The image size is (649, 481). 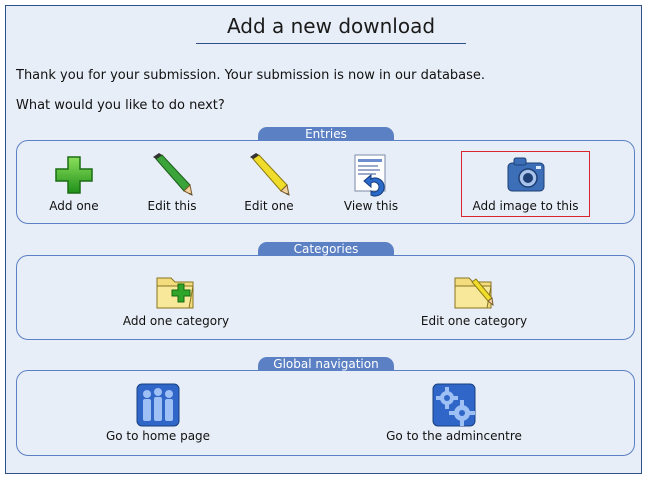 I want to click on folder-add-icon, so click(x=175, y=293).